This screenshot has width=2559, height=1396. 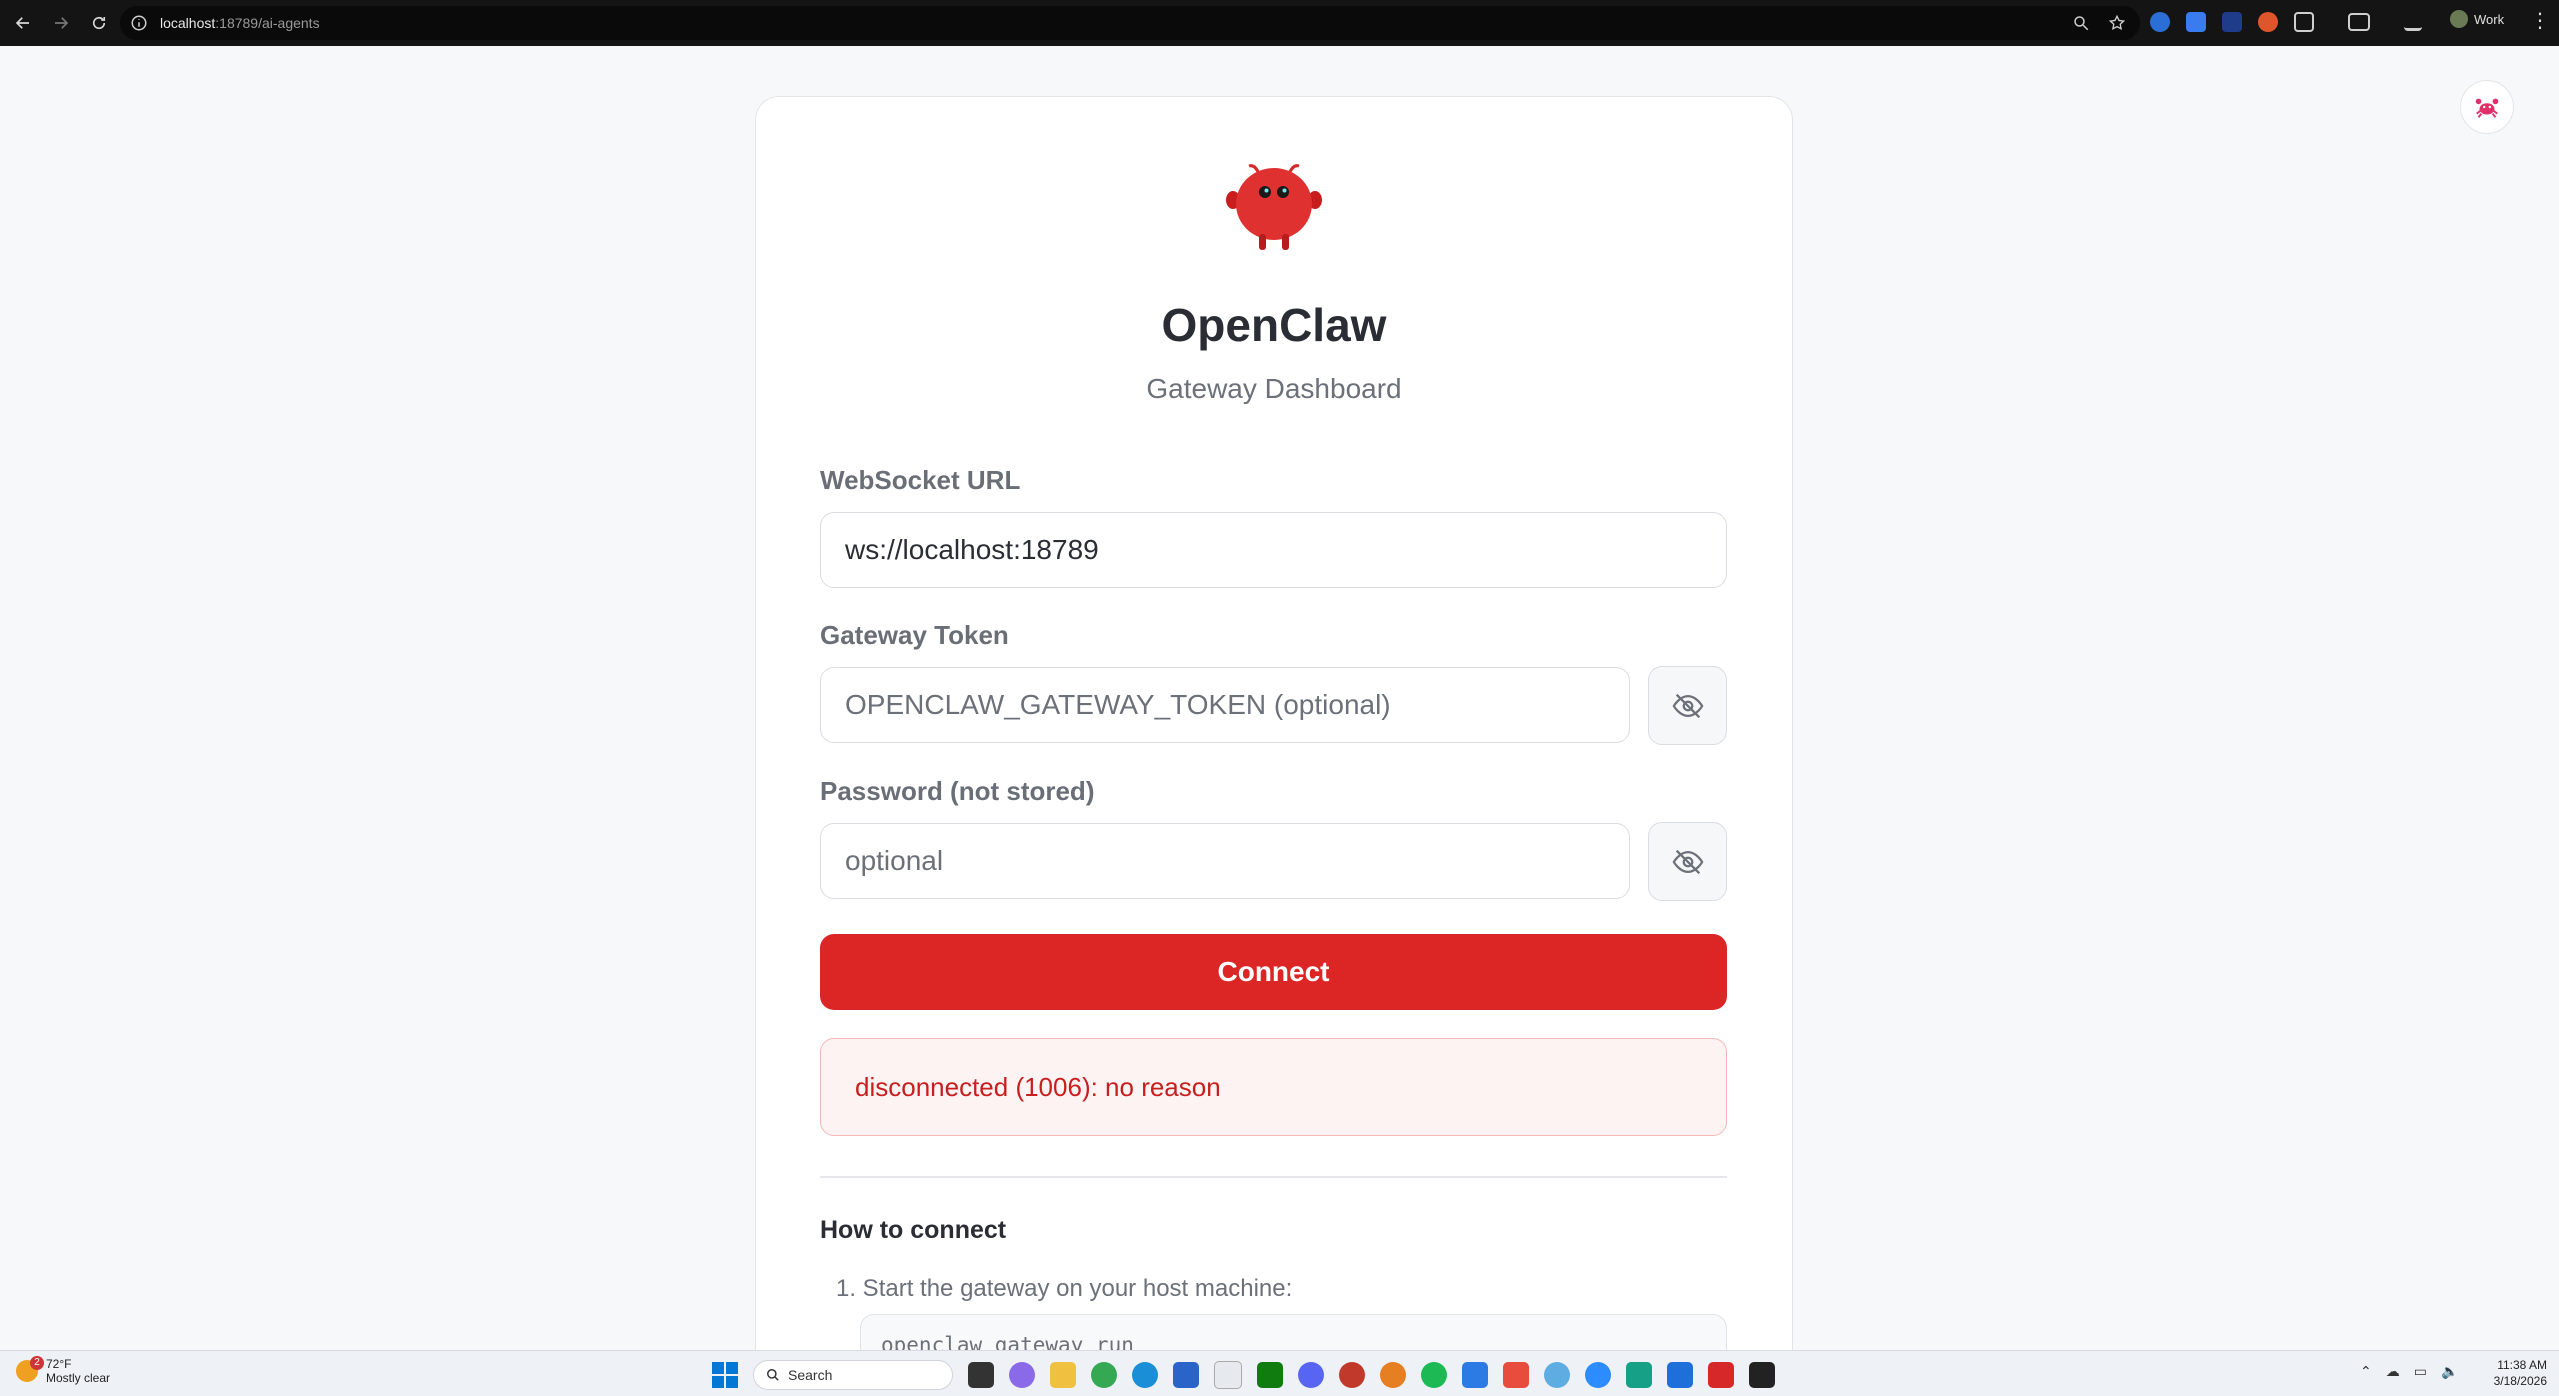 I want to click on toggle-token-visibility-button, so click(x=1687, y=705).